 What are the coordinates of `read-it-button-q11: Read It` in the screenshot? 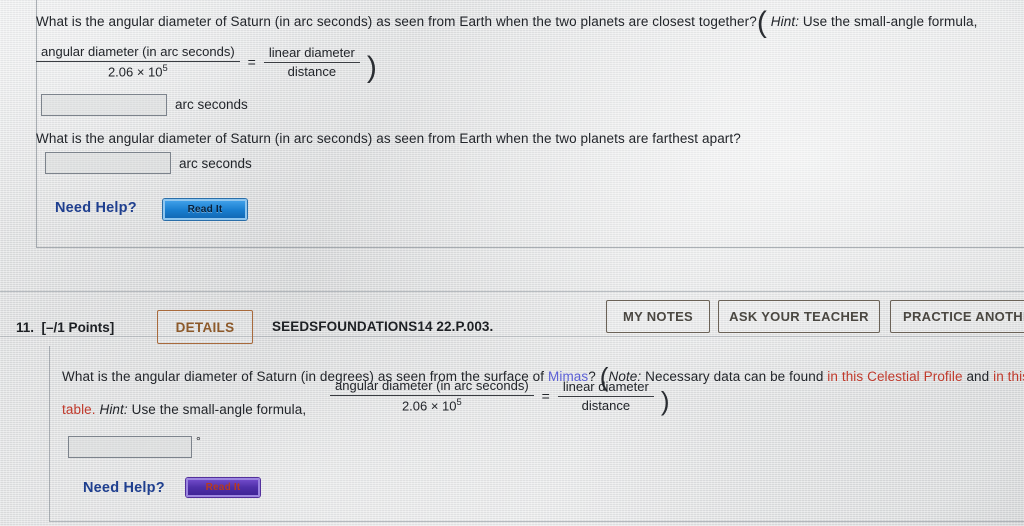 It's located at (223, 487).